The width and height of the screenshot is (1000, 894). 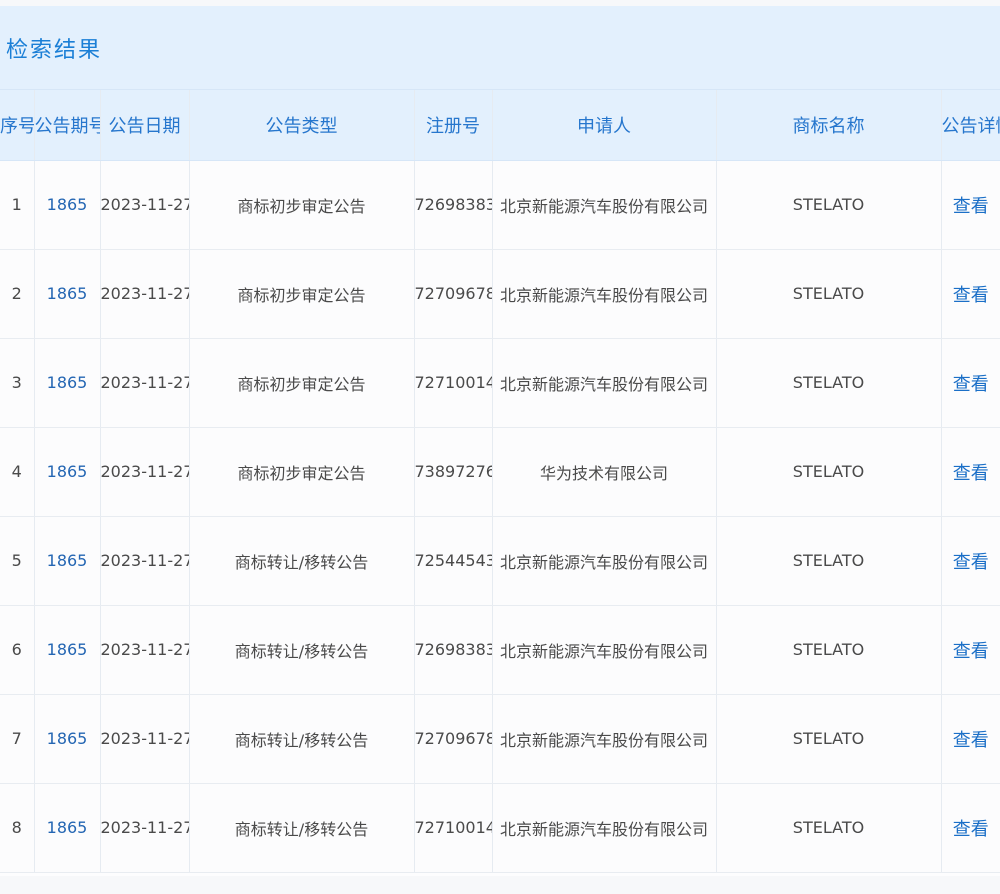 I want to click on table-header-row: 序号 公告期号 公告日期 公告类型 注册号 申请人 商标名称 公告详情, so click(x=500, y=125).